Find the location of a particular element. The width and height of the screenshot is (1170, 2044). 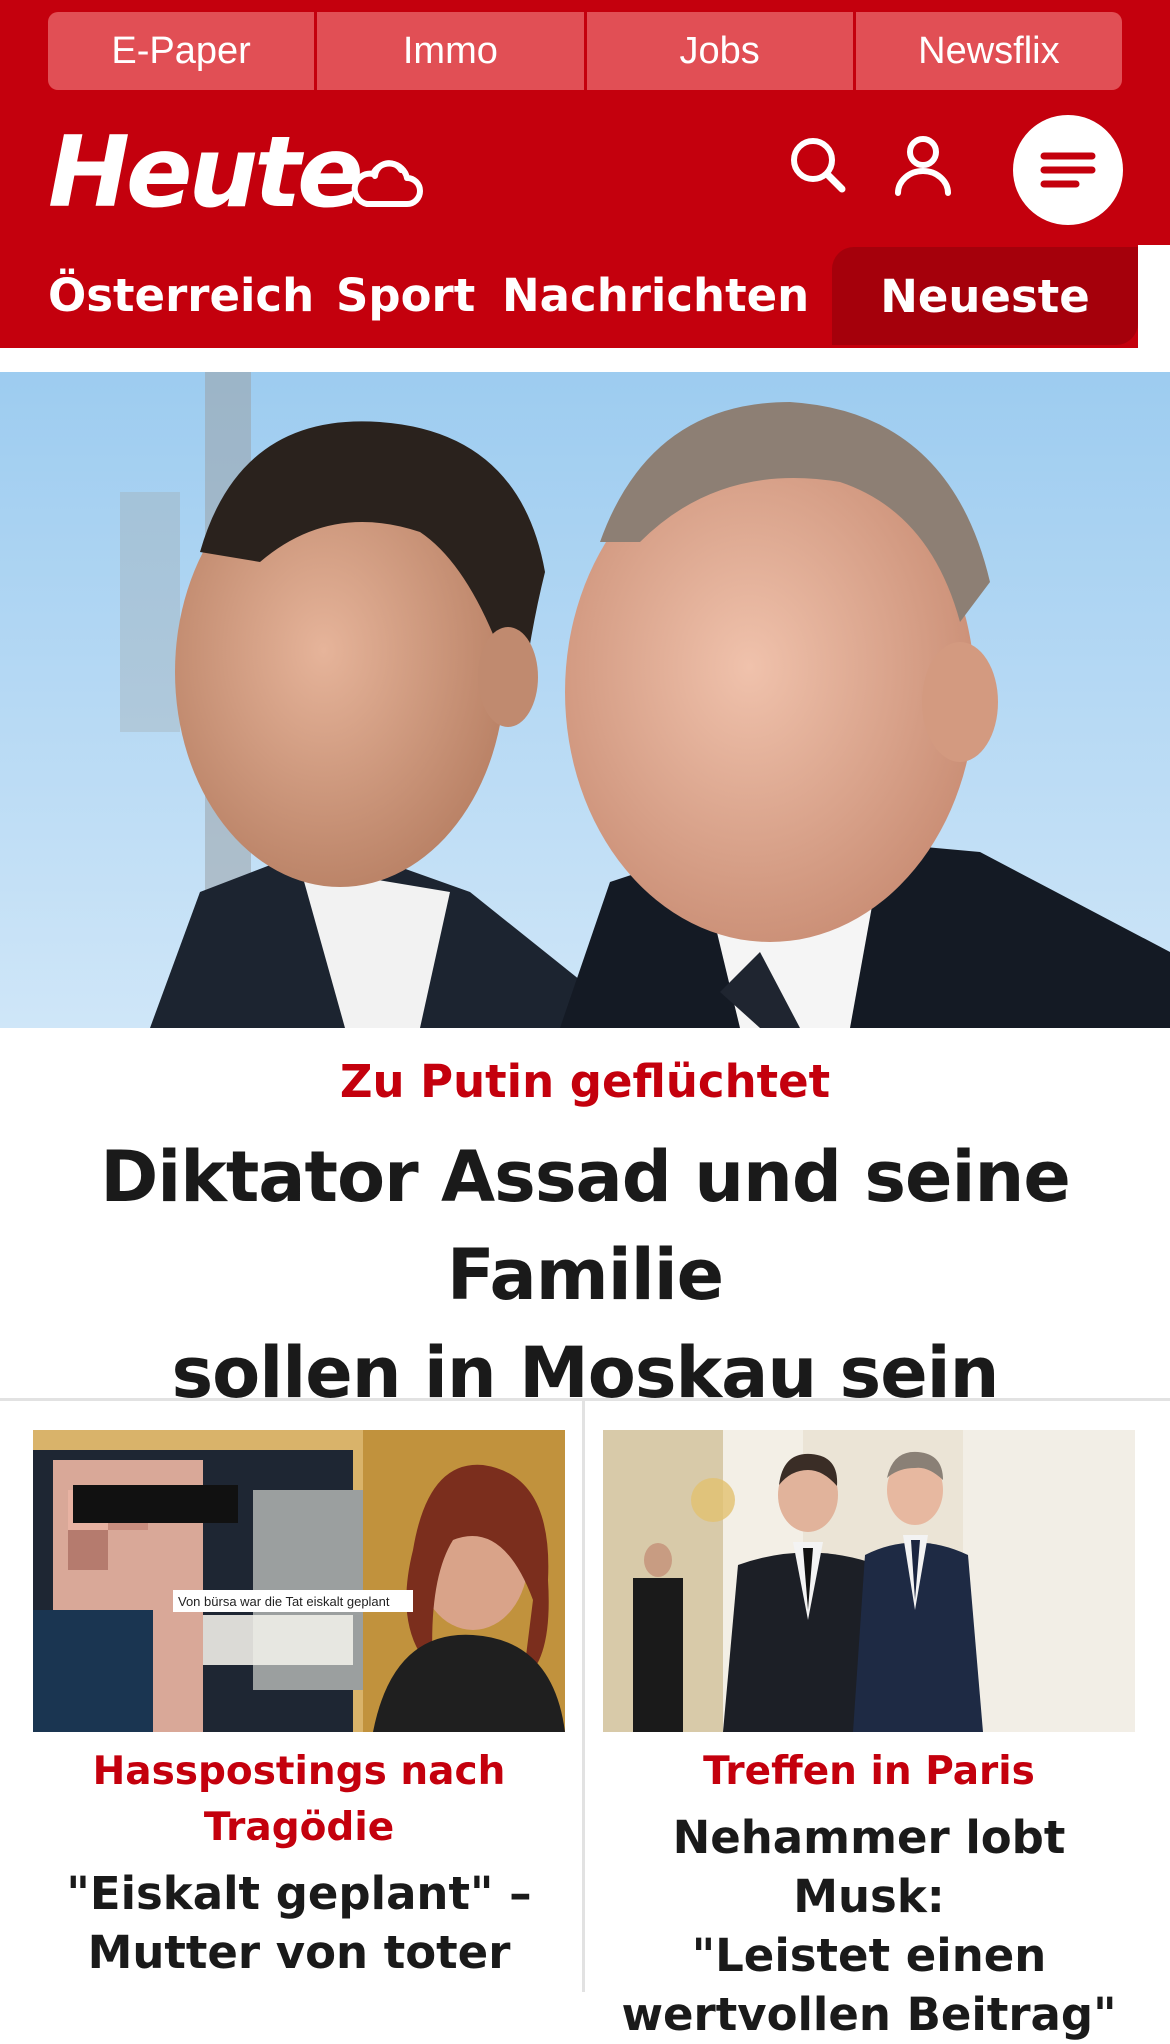

search-button is located at coordinates (818, 165).